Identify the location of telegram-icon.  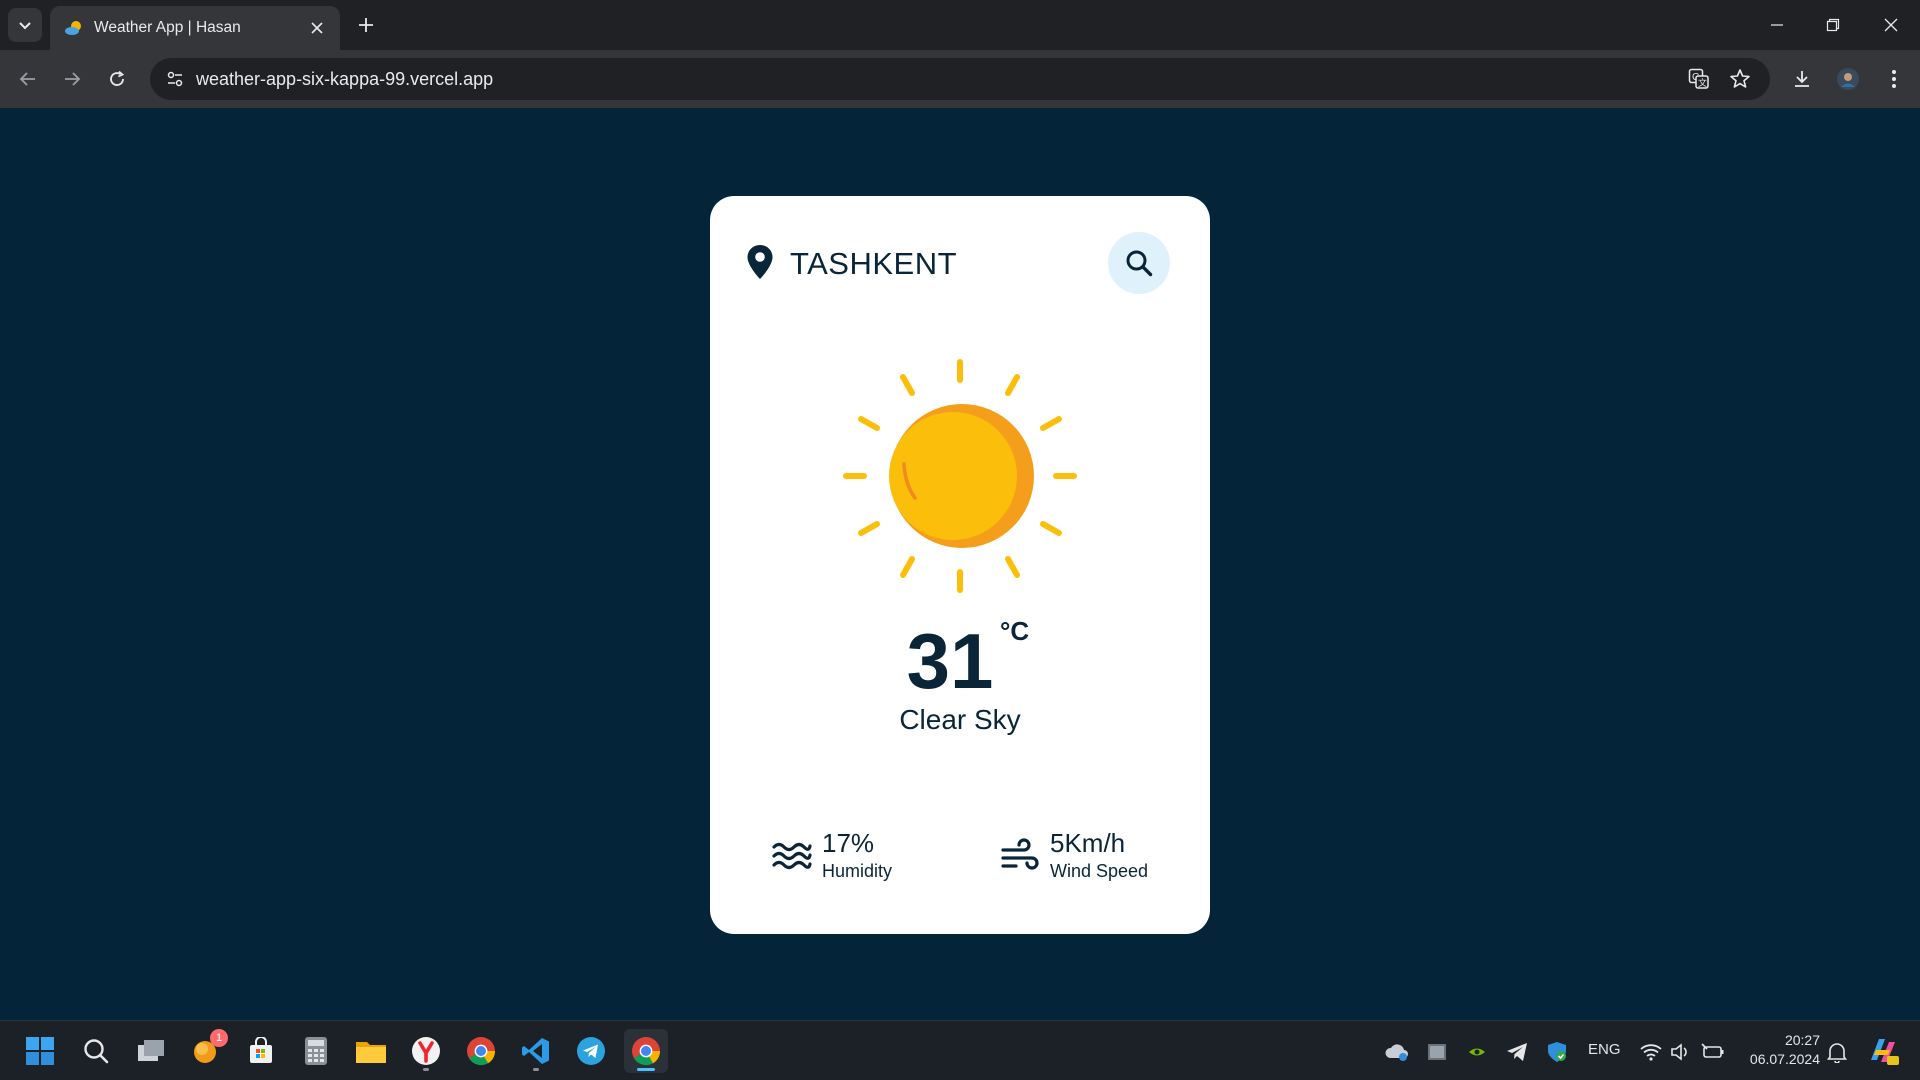
(591, 1051).